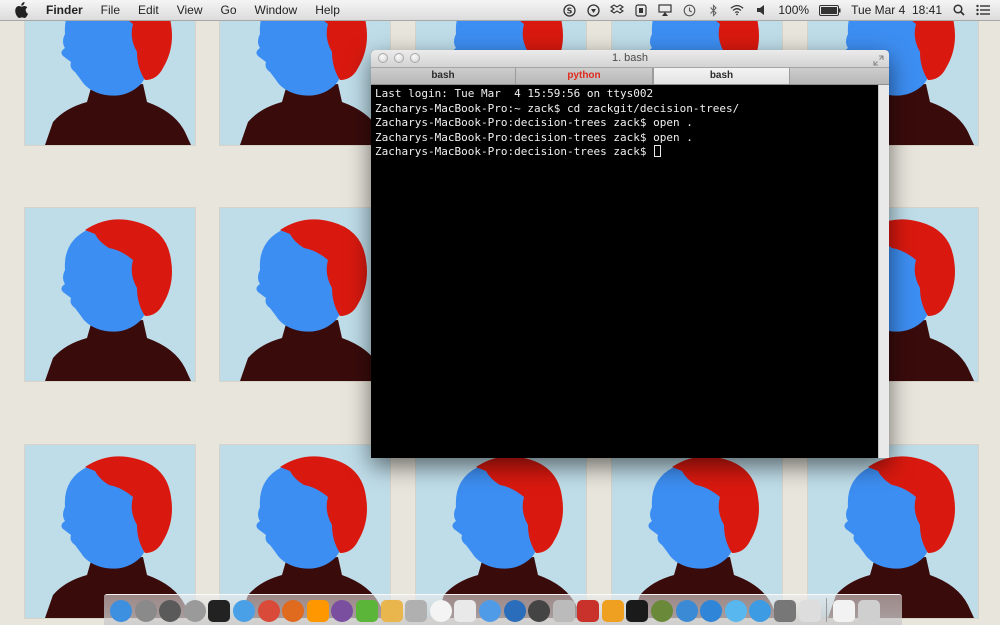  Describe the element at coordinates (145, 611) in the screenshot. I see `launchpad-icon` at that location.